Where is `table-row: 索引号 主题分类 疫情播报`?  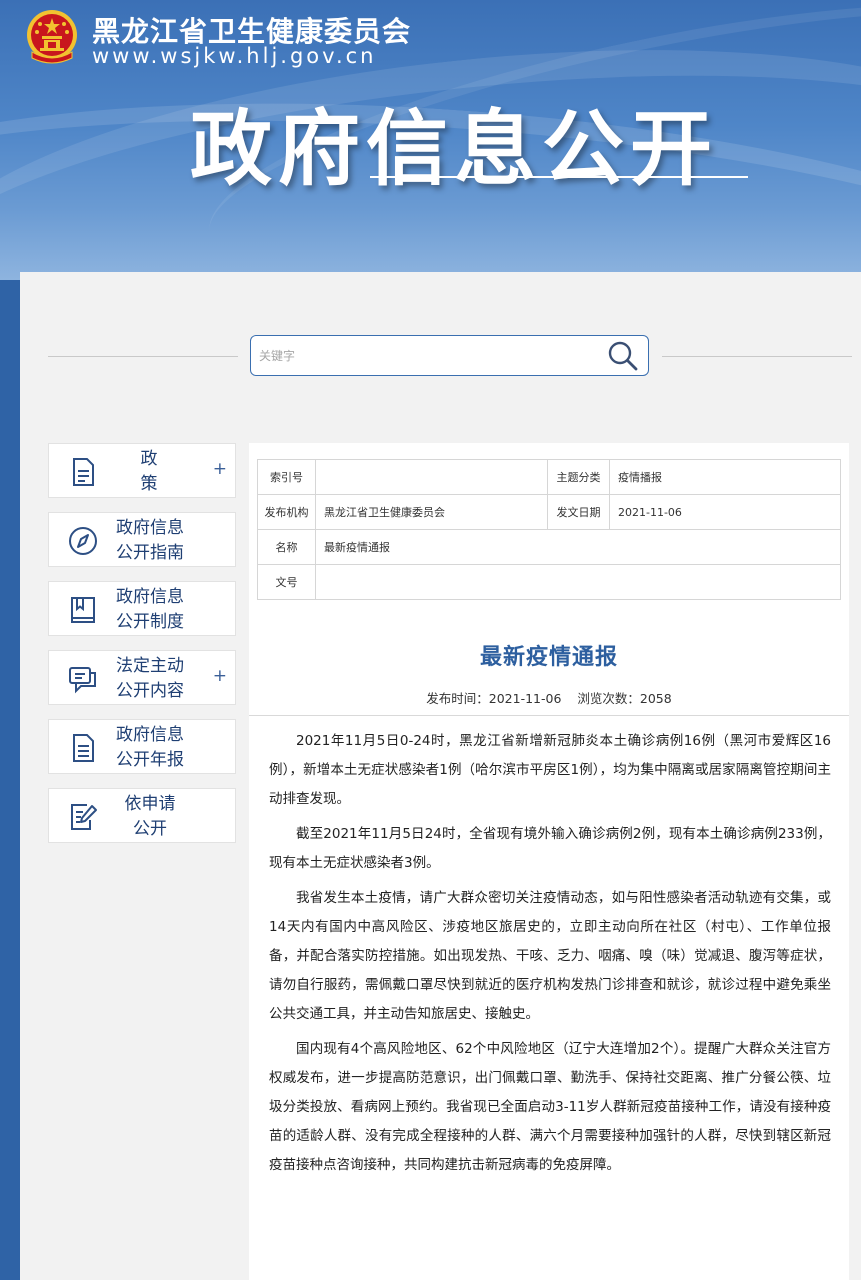 table-row: 索引号 主题分类 疫情播报 is located at coordinates (549, 477).